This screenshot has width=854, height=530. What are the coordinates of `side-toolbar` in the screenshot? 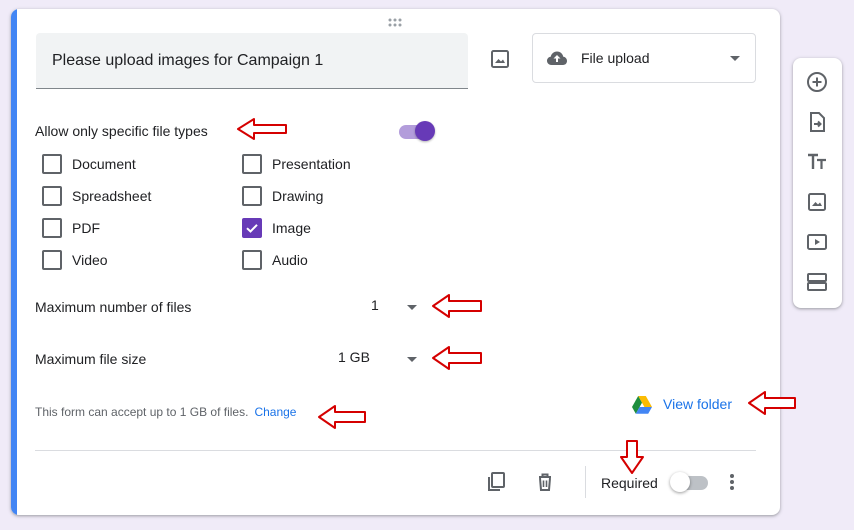 It's located at (817, 183).